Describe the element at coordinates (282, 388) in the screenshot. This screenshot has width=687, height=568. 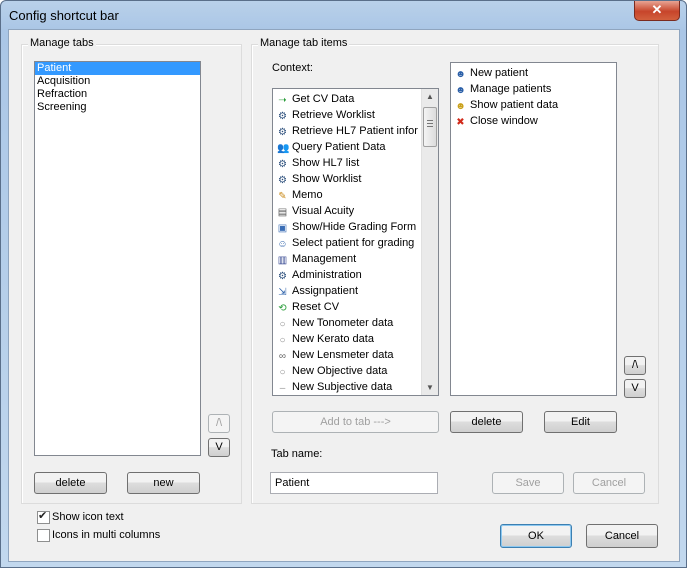
I see `dash-icon: –` at that location.